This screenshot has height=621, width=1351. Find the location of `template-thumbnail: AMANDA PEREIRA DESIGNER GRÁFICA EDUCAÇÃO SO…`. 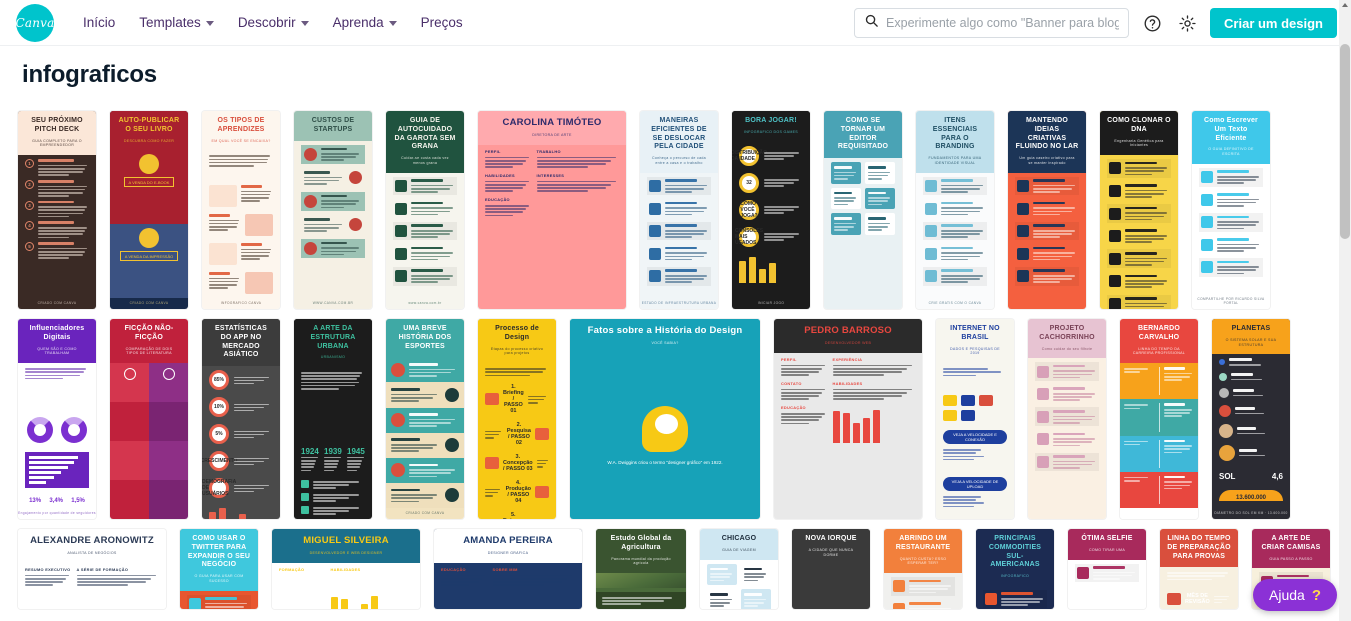

template-thumbnail: AMANDA PEREIRA DESIGNER GRÁFICA EDUCAÇÃO SO… is located at coordinates (508, 569).